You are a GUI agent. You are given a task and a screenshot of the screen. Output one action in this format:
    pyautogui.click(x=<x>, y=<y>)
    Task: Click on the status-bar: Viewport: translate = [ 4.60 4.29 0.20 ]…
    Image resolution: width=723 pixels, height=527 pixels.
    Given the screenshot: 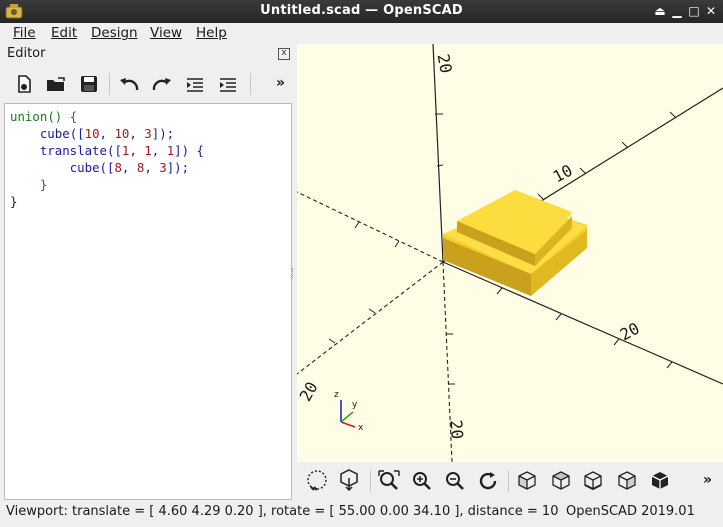 What is the action you would take?
    pyautogui.click(x=361, y=513)
    